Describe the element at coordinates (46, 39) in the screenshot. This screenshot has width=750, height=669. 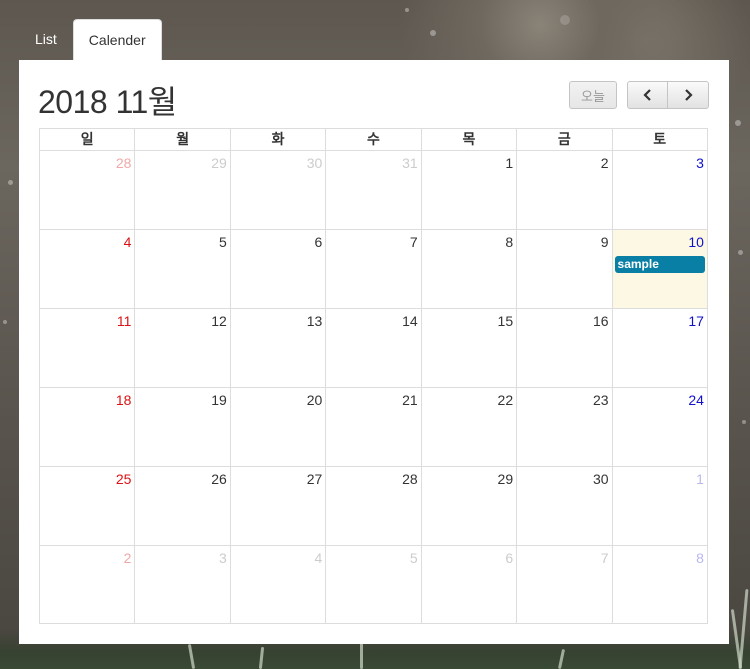
I see `tab-list: List` at that location.